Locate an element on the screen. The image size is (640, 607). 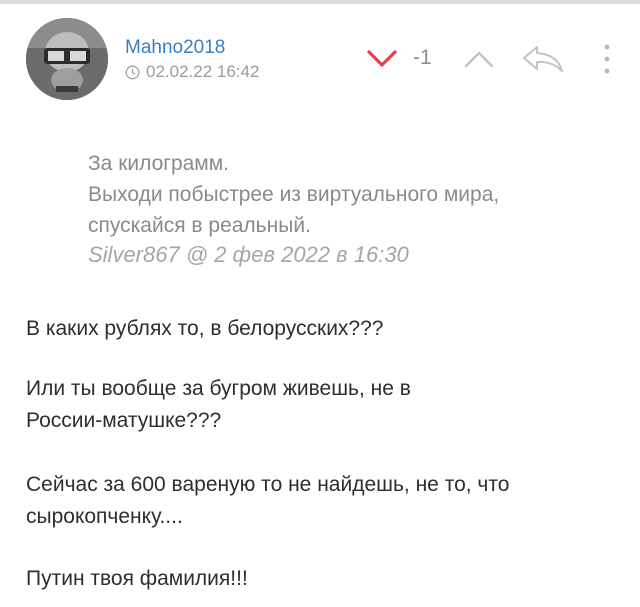
paragraph-line: Путин твоя фамилия!!! is located at coordinates (137, 578).